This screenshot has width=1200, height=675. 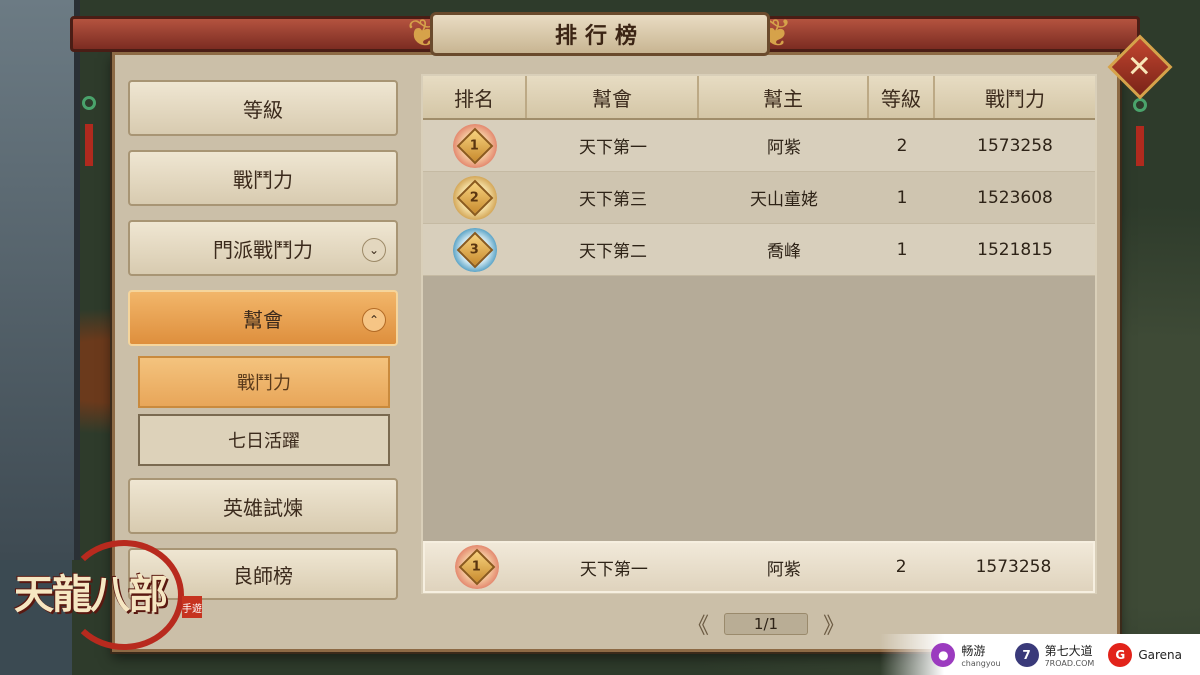 I want to click on rank-medal-icon: 3, so click(x=475, y=249).